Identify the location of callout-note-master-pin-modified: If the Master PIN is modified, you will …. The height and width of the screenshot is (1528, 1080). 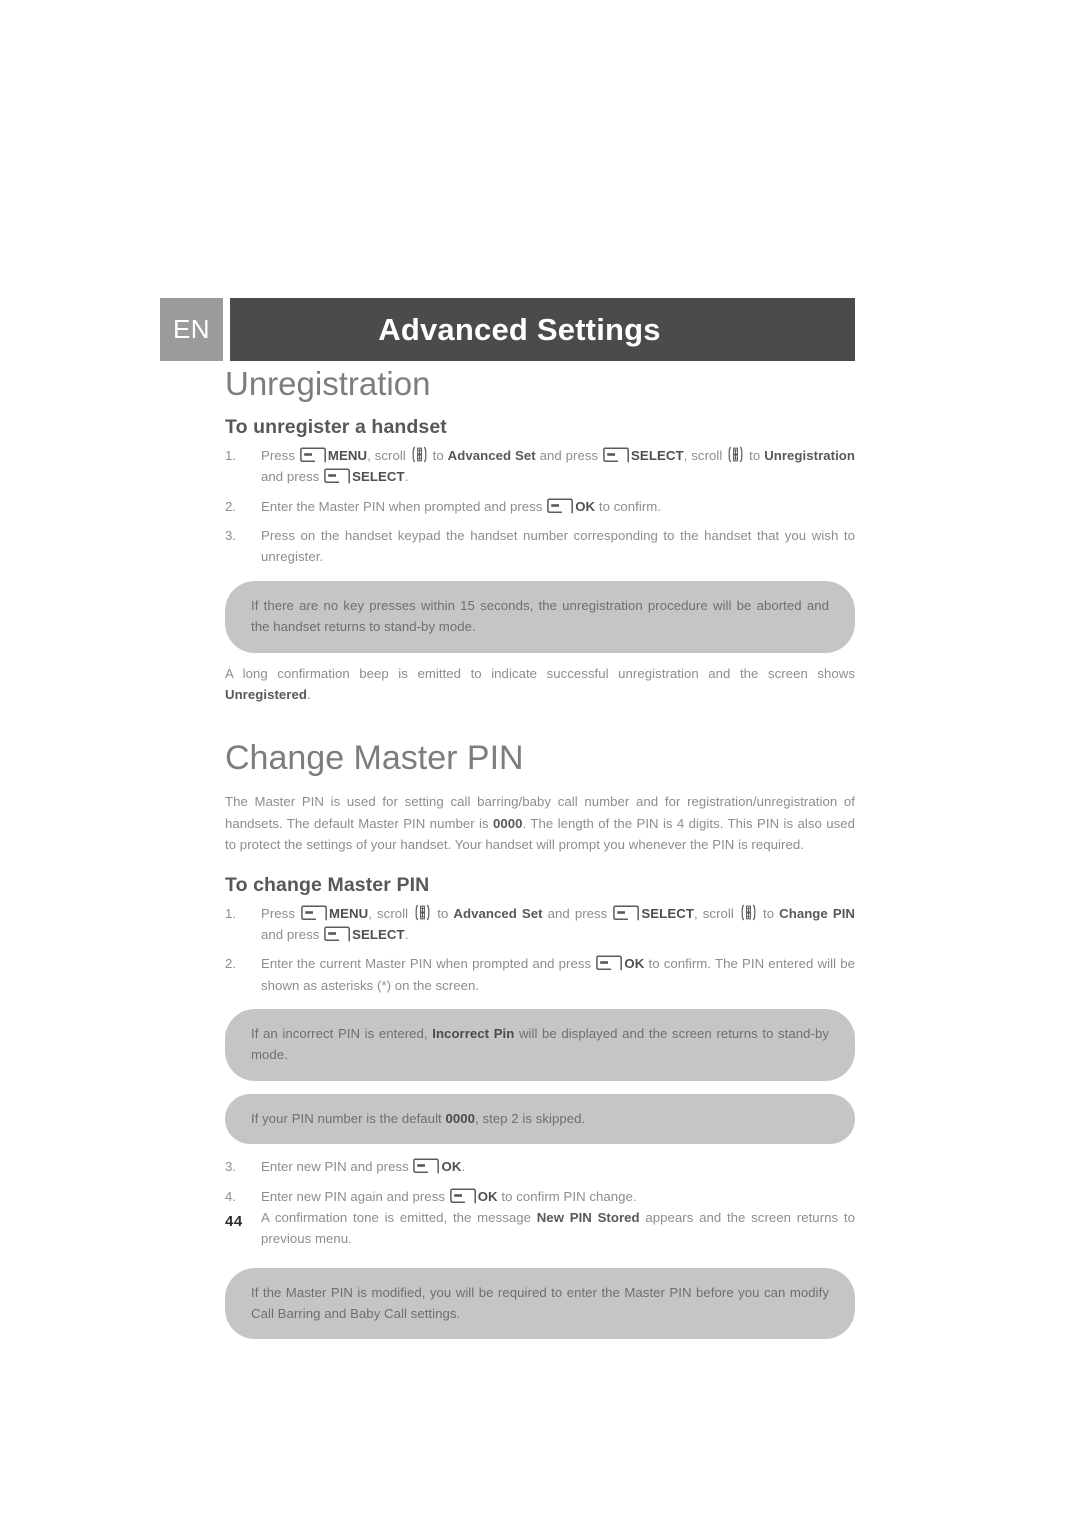
(540, 1303).